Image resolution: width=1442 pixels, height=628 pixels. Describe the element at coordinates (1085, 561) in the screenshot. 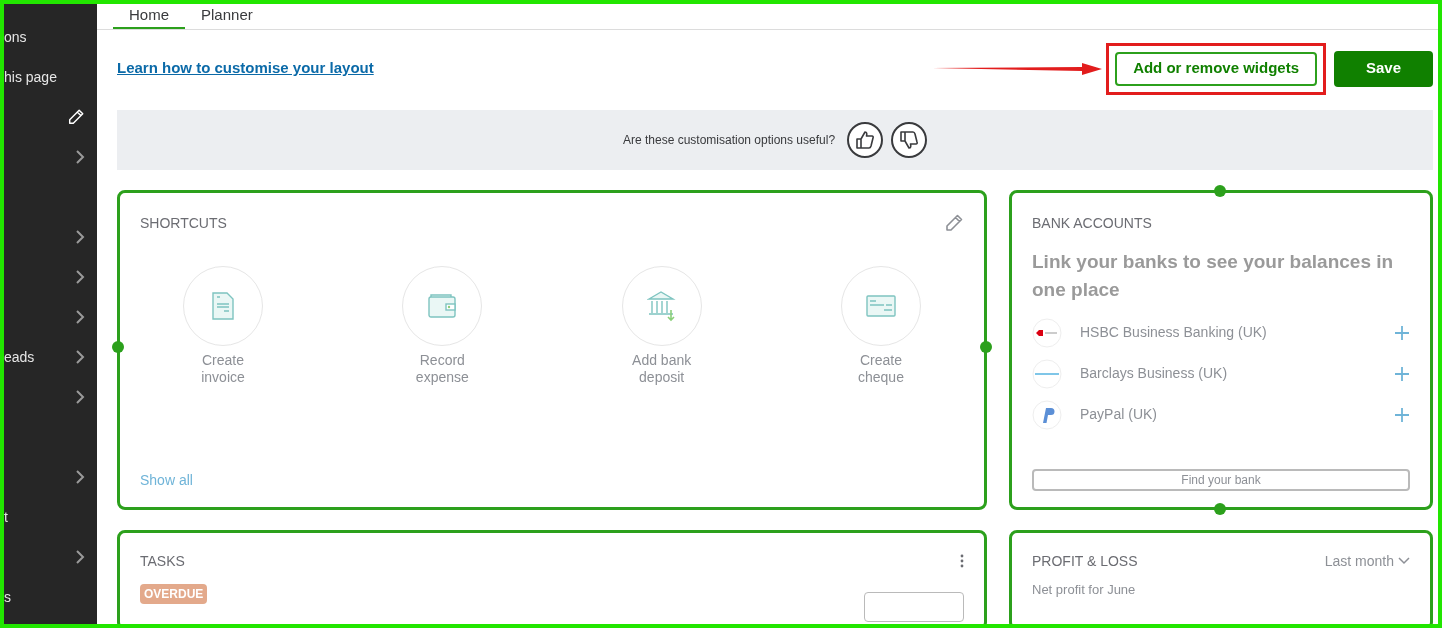

I see `card-title: PROFIT & LOSS` at that location.